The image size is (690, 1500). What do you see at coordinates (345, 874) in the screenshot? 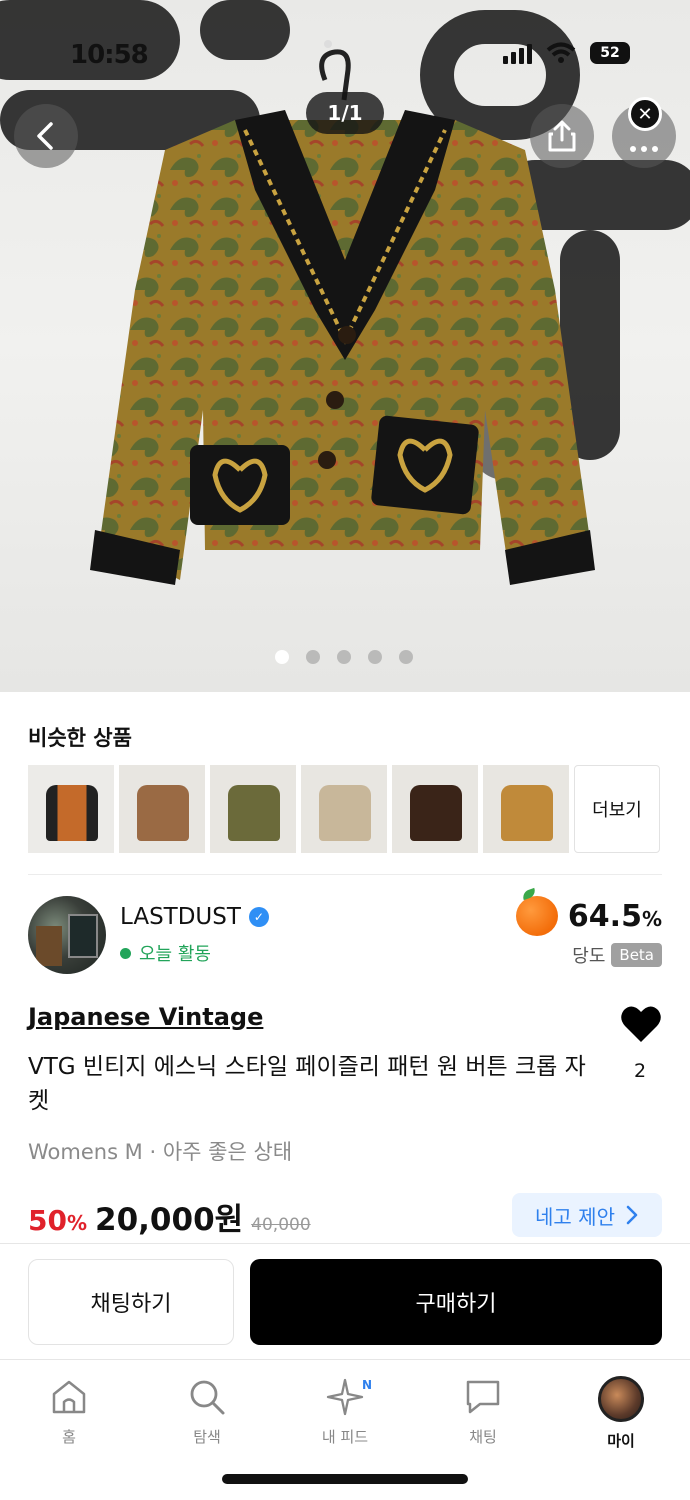
I see `divider` at bounding box center [345, 874].